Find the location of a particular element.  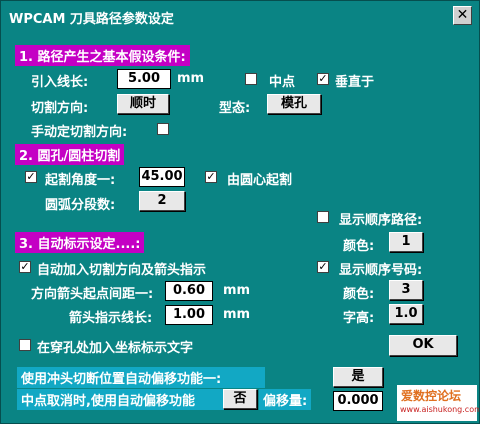

section-1-heading: 1. 路径产生之基本假设条件: is located at coordinates (102, 55).